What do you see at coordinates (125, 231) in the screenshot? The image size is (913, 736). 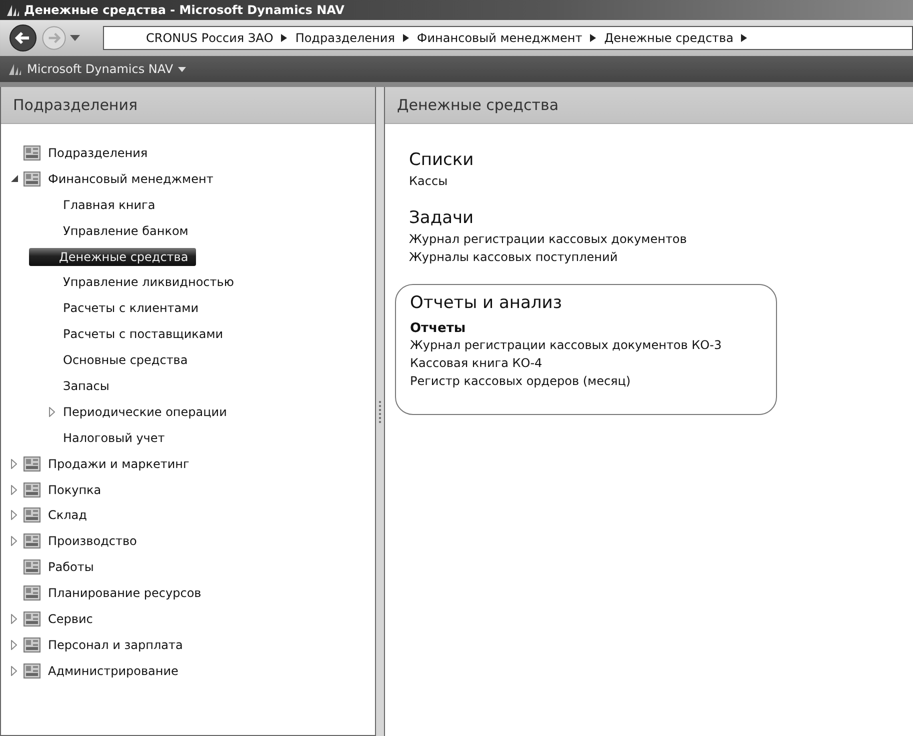 I see `tree-item: Управление банком` at bounding box center [125, 231].